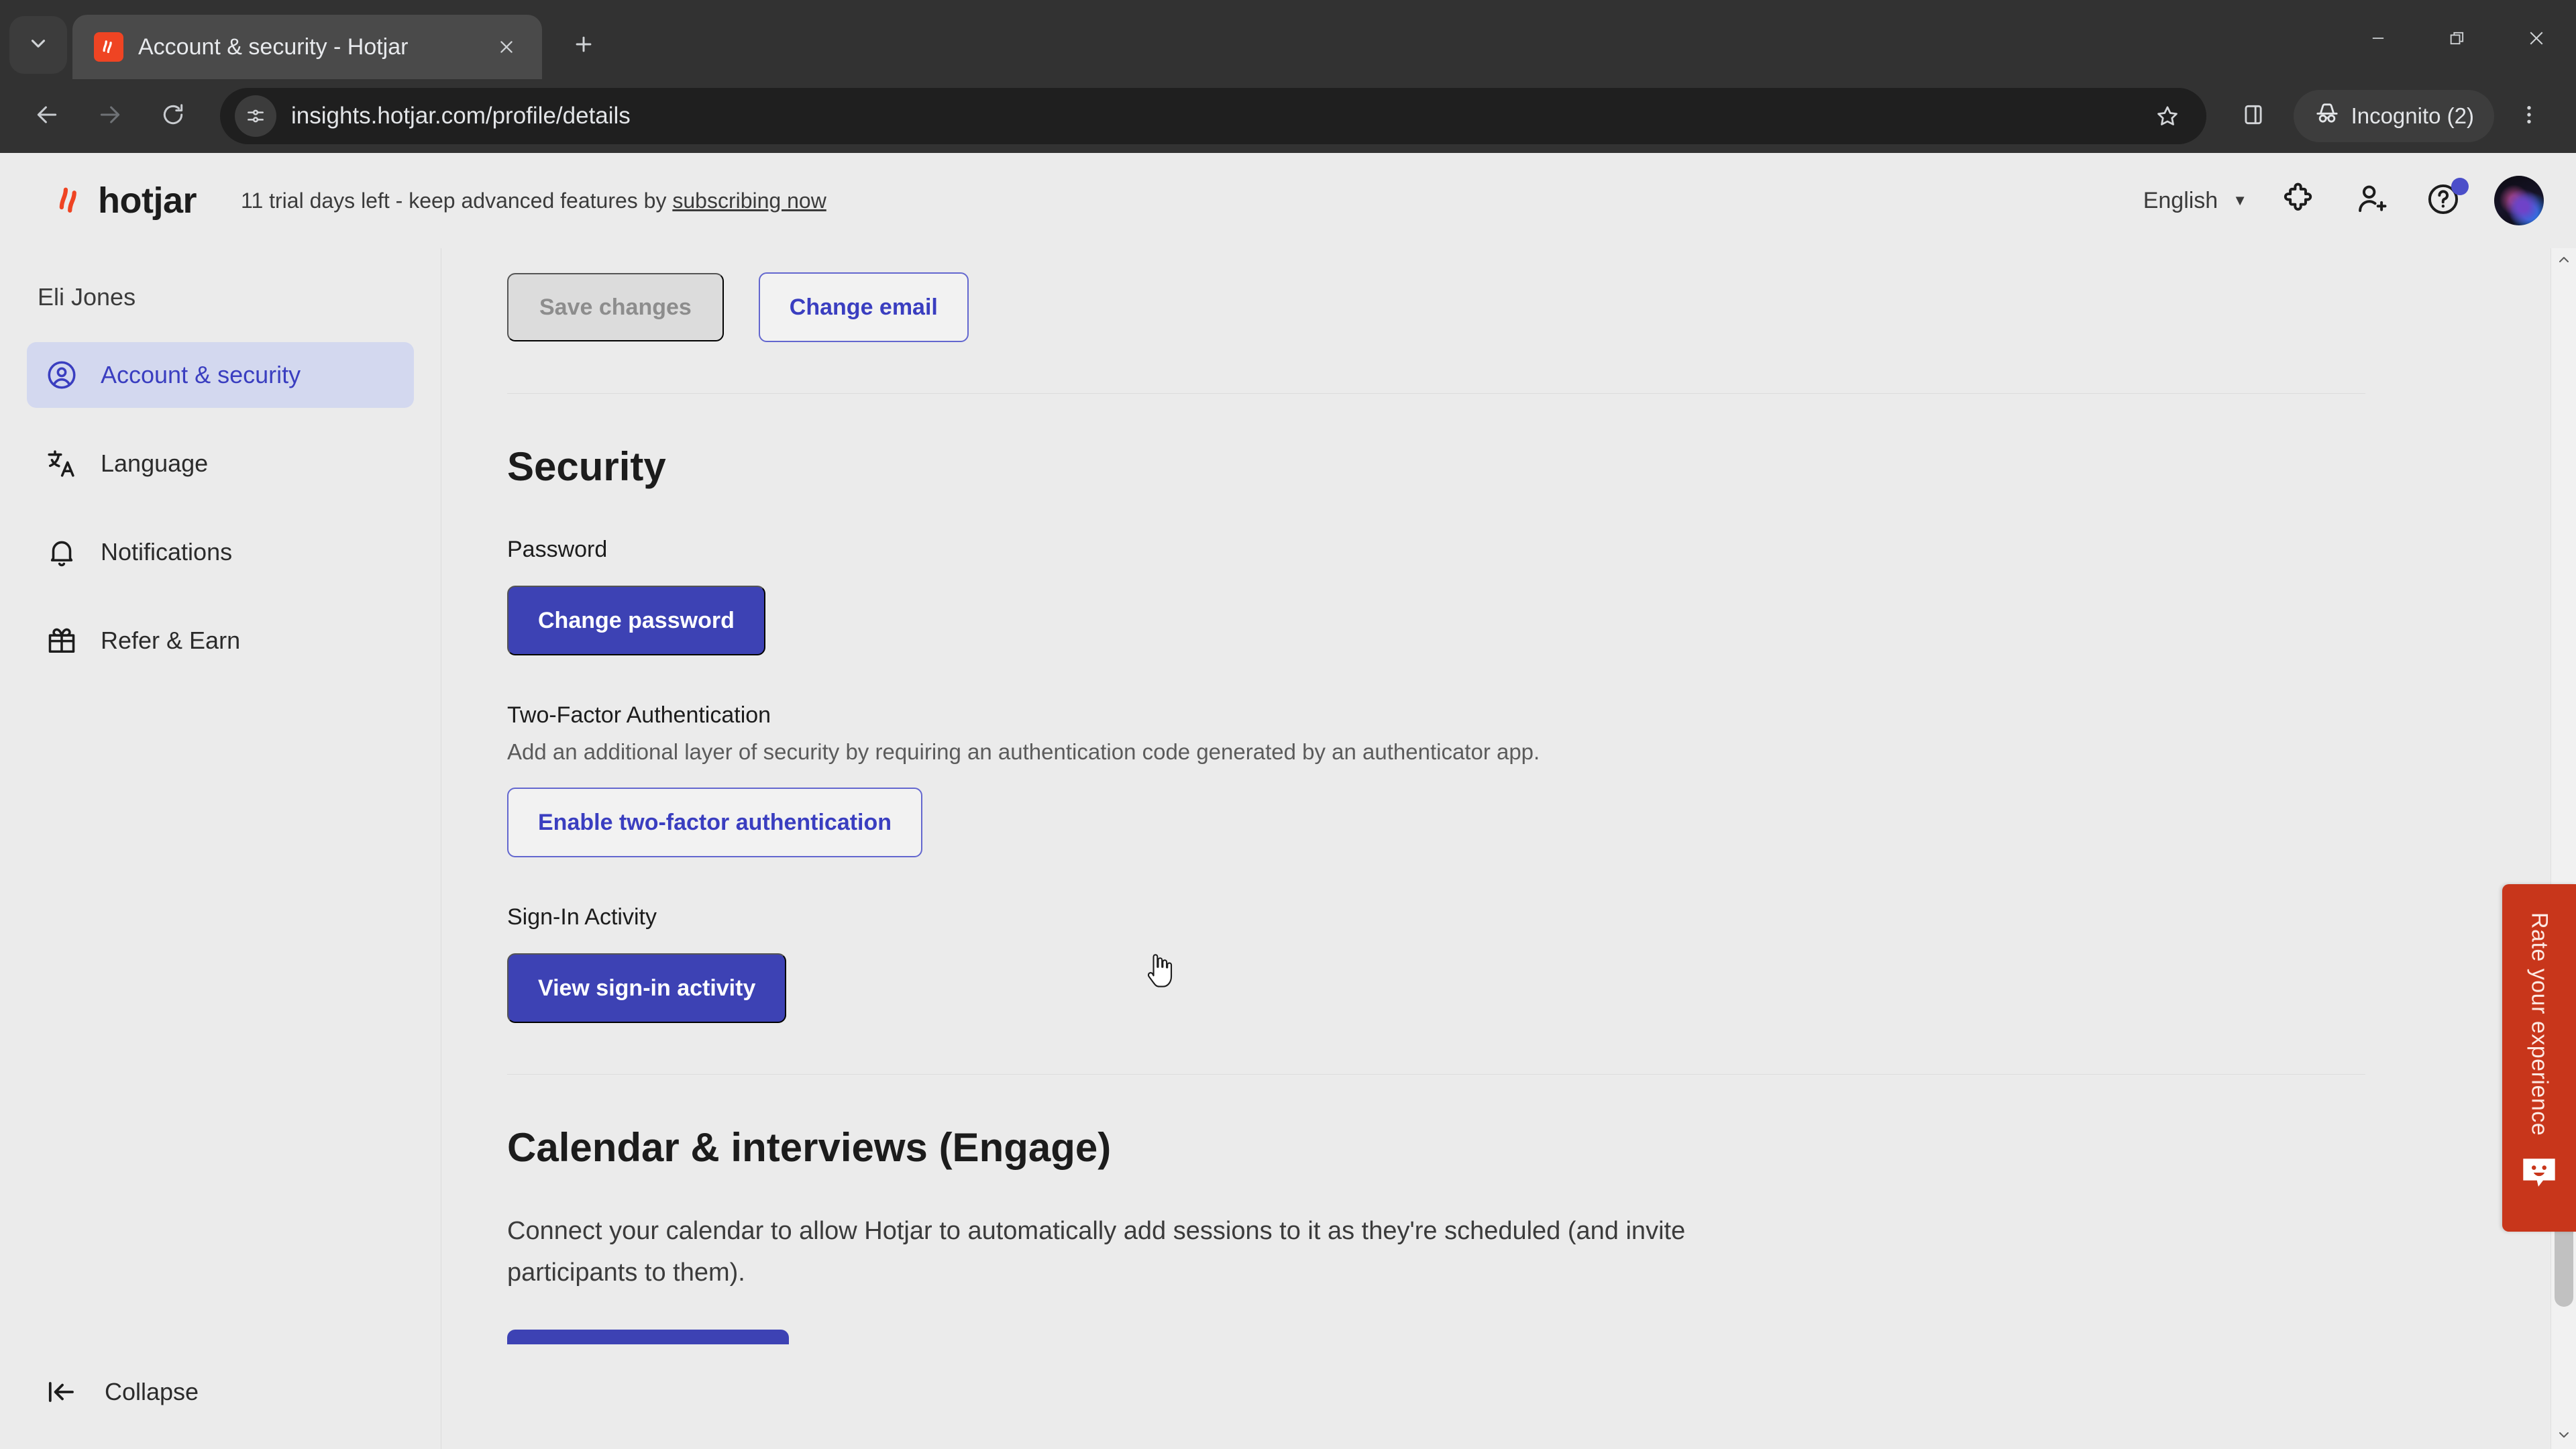  Describe the element at coordinates (2539, 1172) in the screenshot. I see `smiley-feedback-icon` at that location.